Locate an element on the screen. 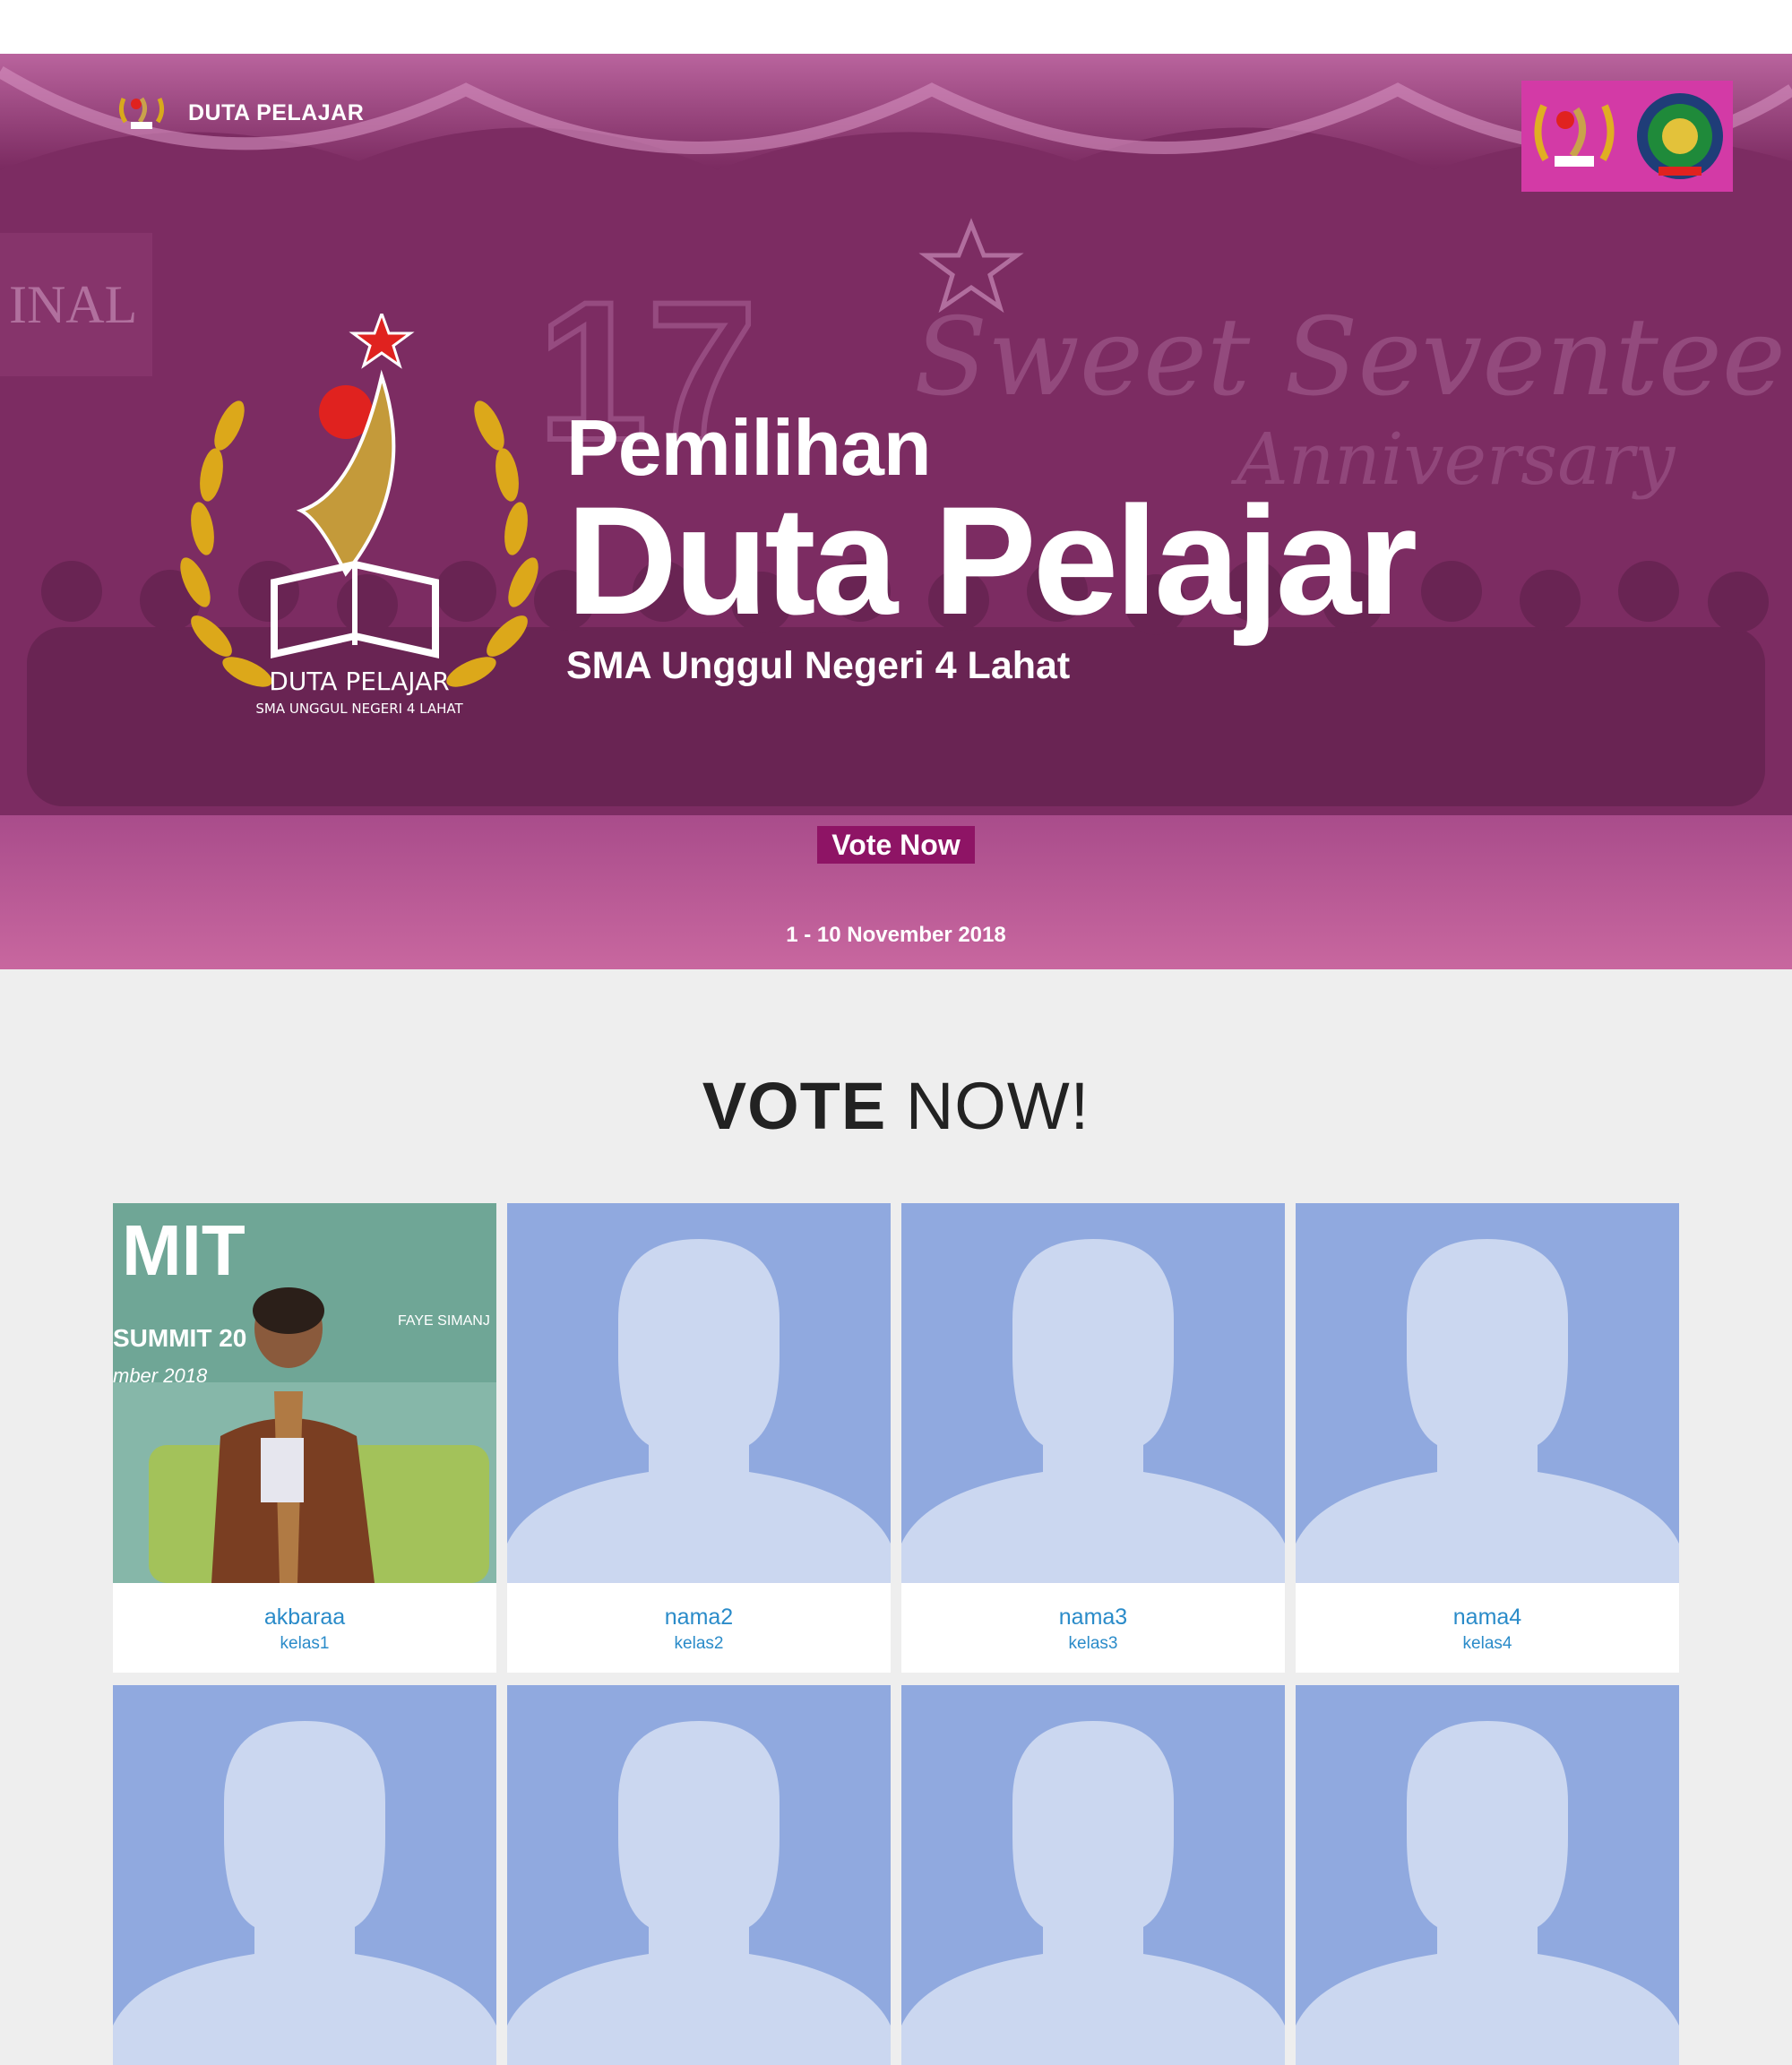 Image resolution: width=1792 pixels, height=2065 pixels. candidate-caption: nama2 kelas2 is located at coordinates (699, 1628).